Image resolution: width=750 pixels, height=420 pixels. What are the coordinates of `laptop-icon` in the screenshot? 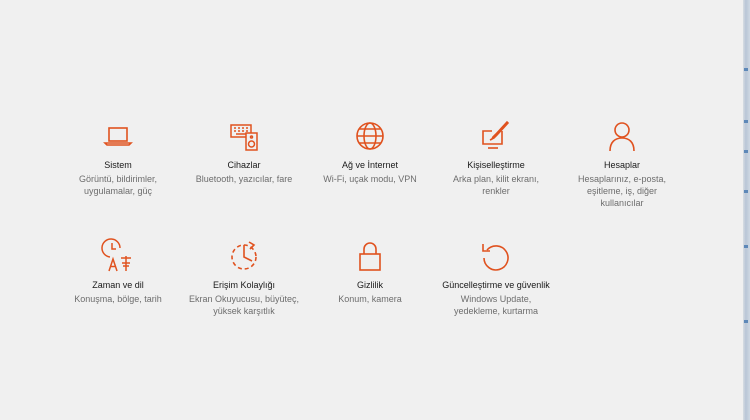 It's located at (118, 136).